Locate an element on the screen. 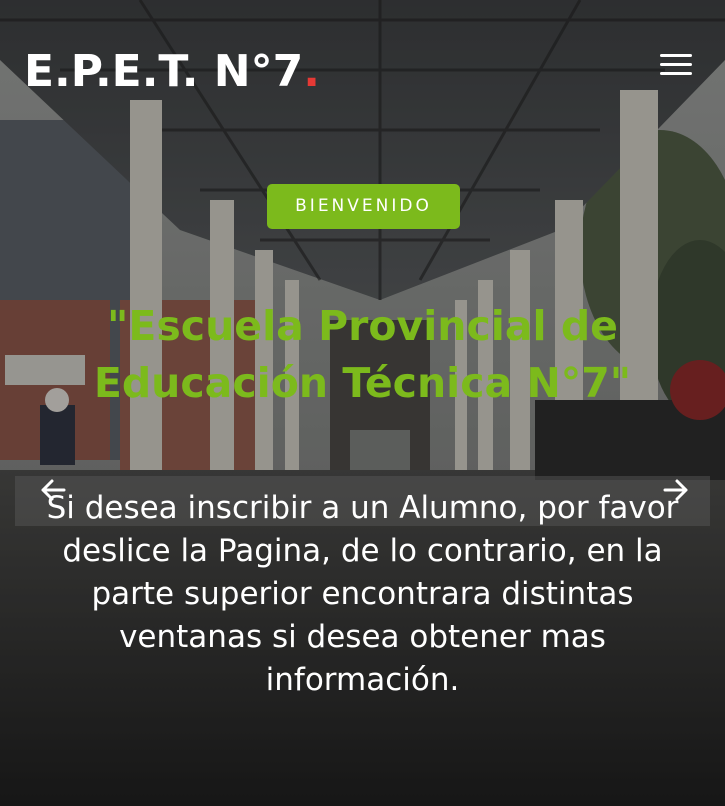 The height and width of the screenshot is (806, 725). welcome-badge: BIENVENIDO is located at coordinates (363, 206).